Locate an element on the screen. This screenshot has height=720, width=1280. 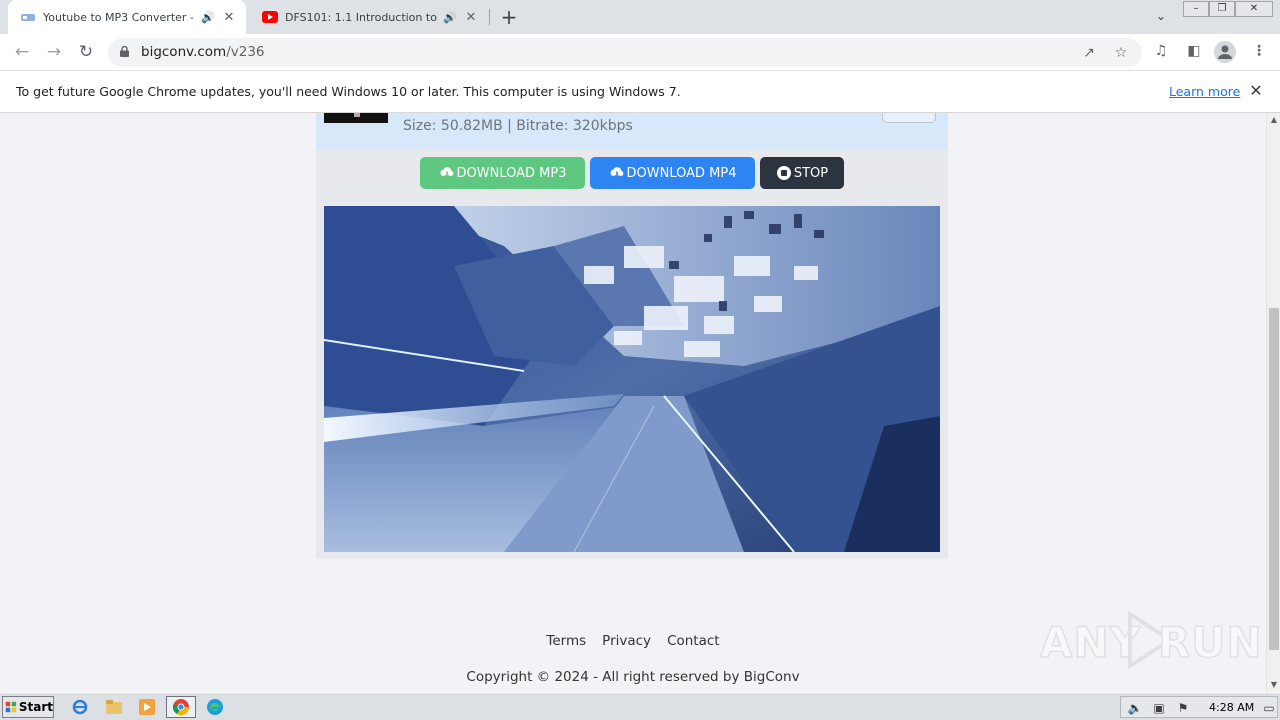
stop-button: STOP is located at coordinates (802, 173).